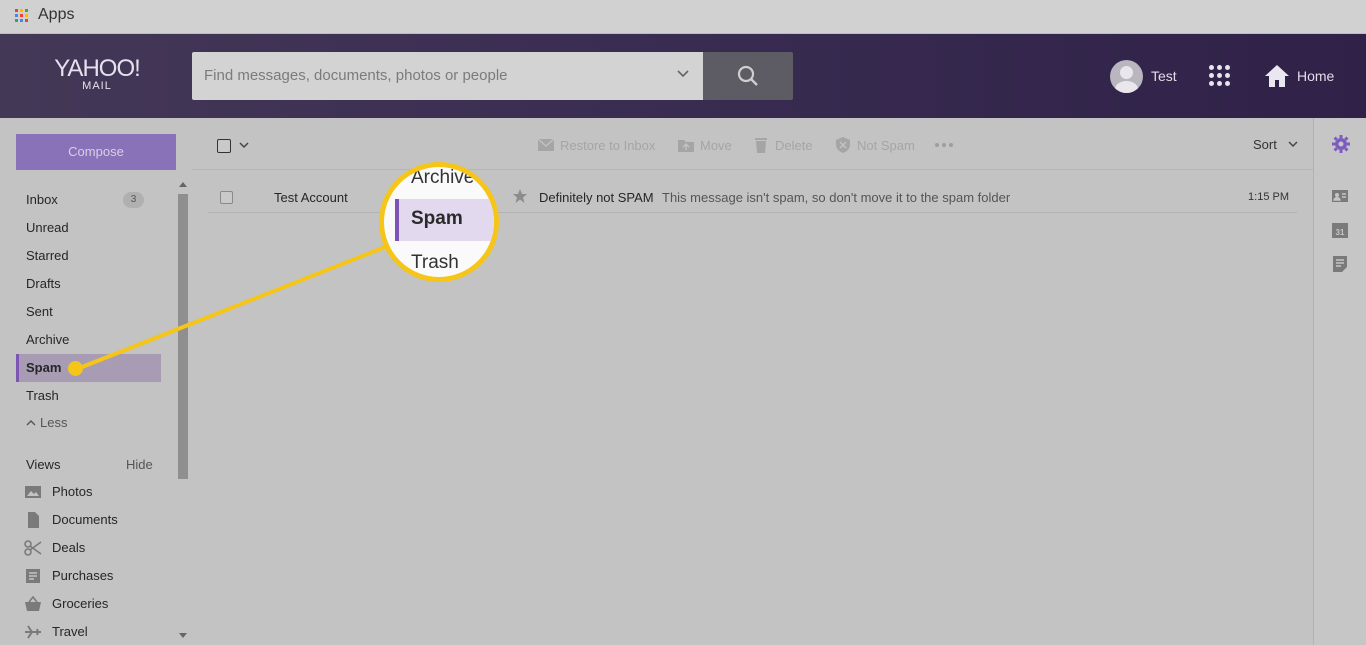  What do you see at coordinates (85, 519) in the screenshot?
I see `view-label: Documents` at bounding box center [85, 519].